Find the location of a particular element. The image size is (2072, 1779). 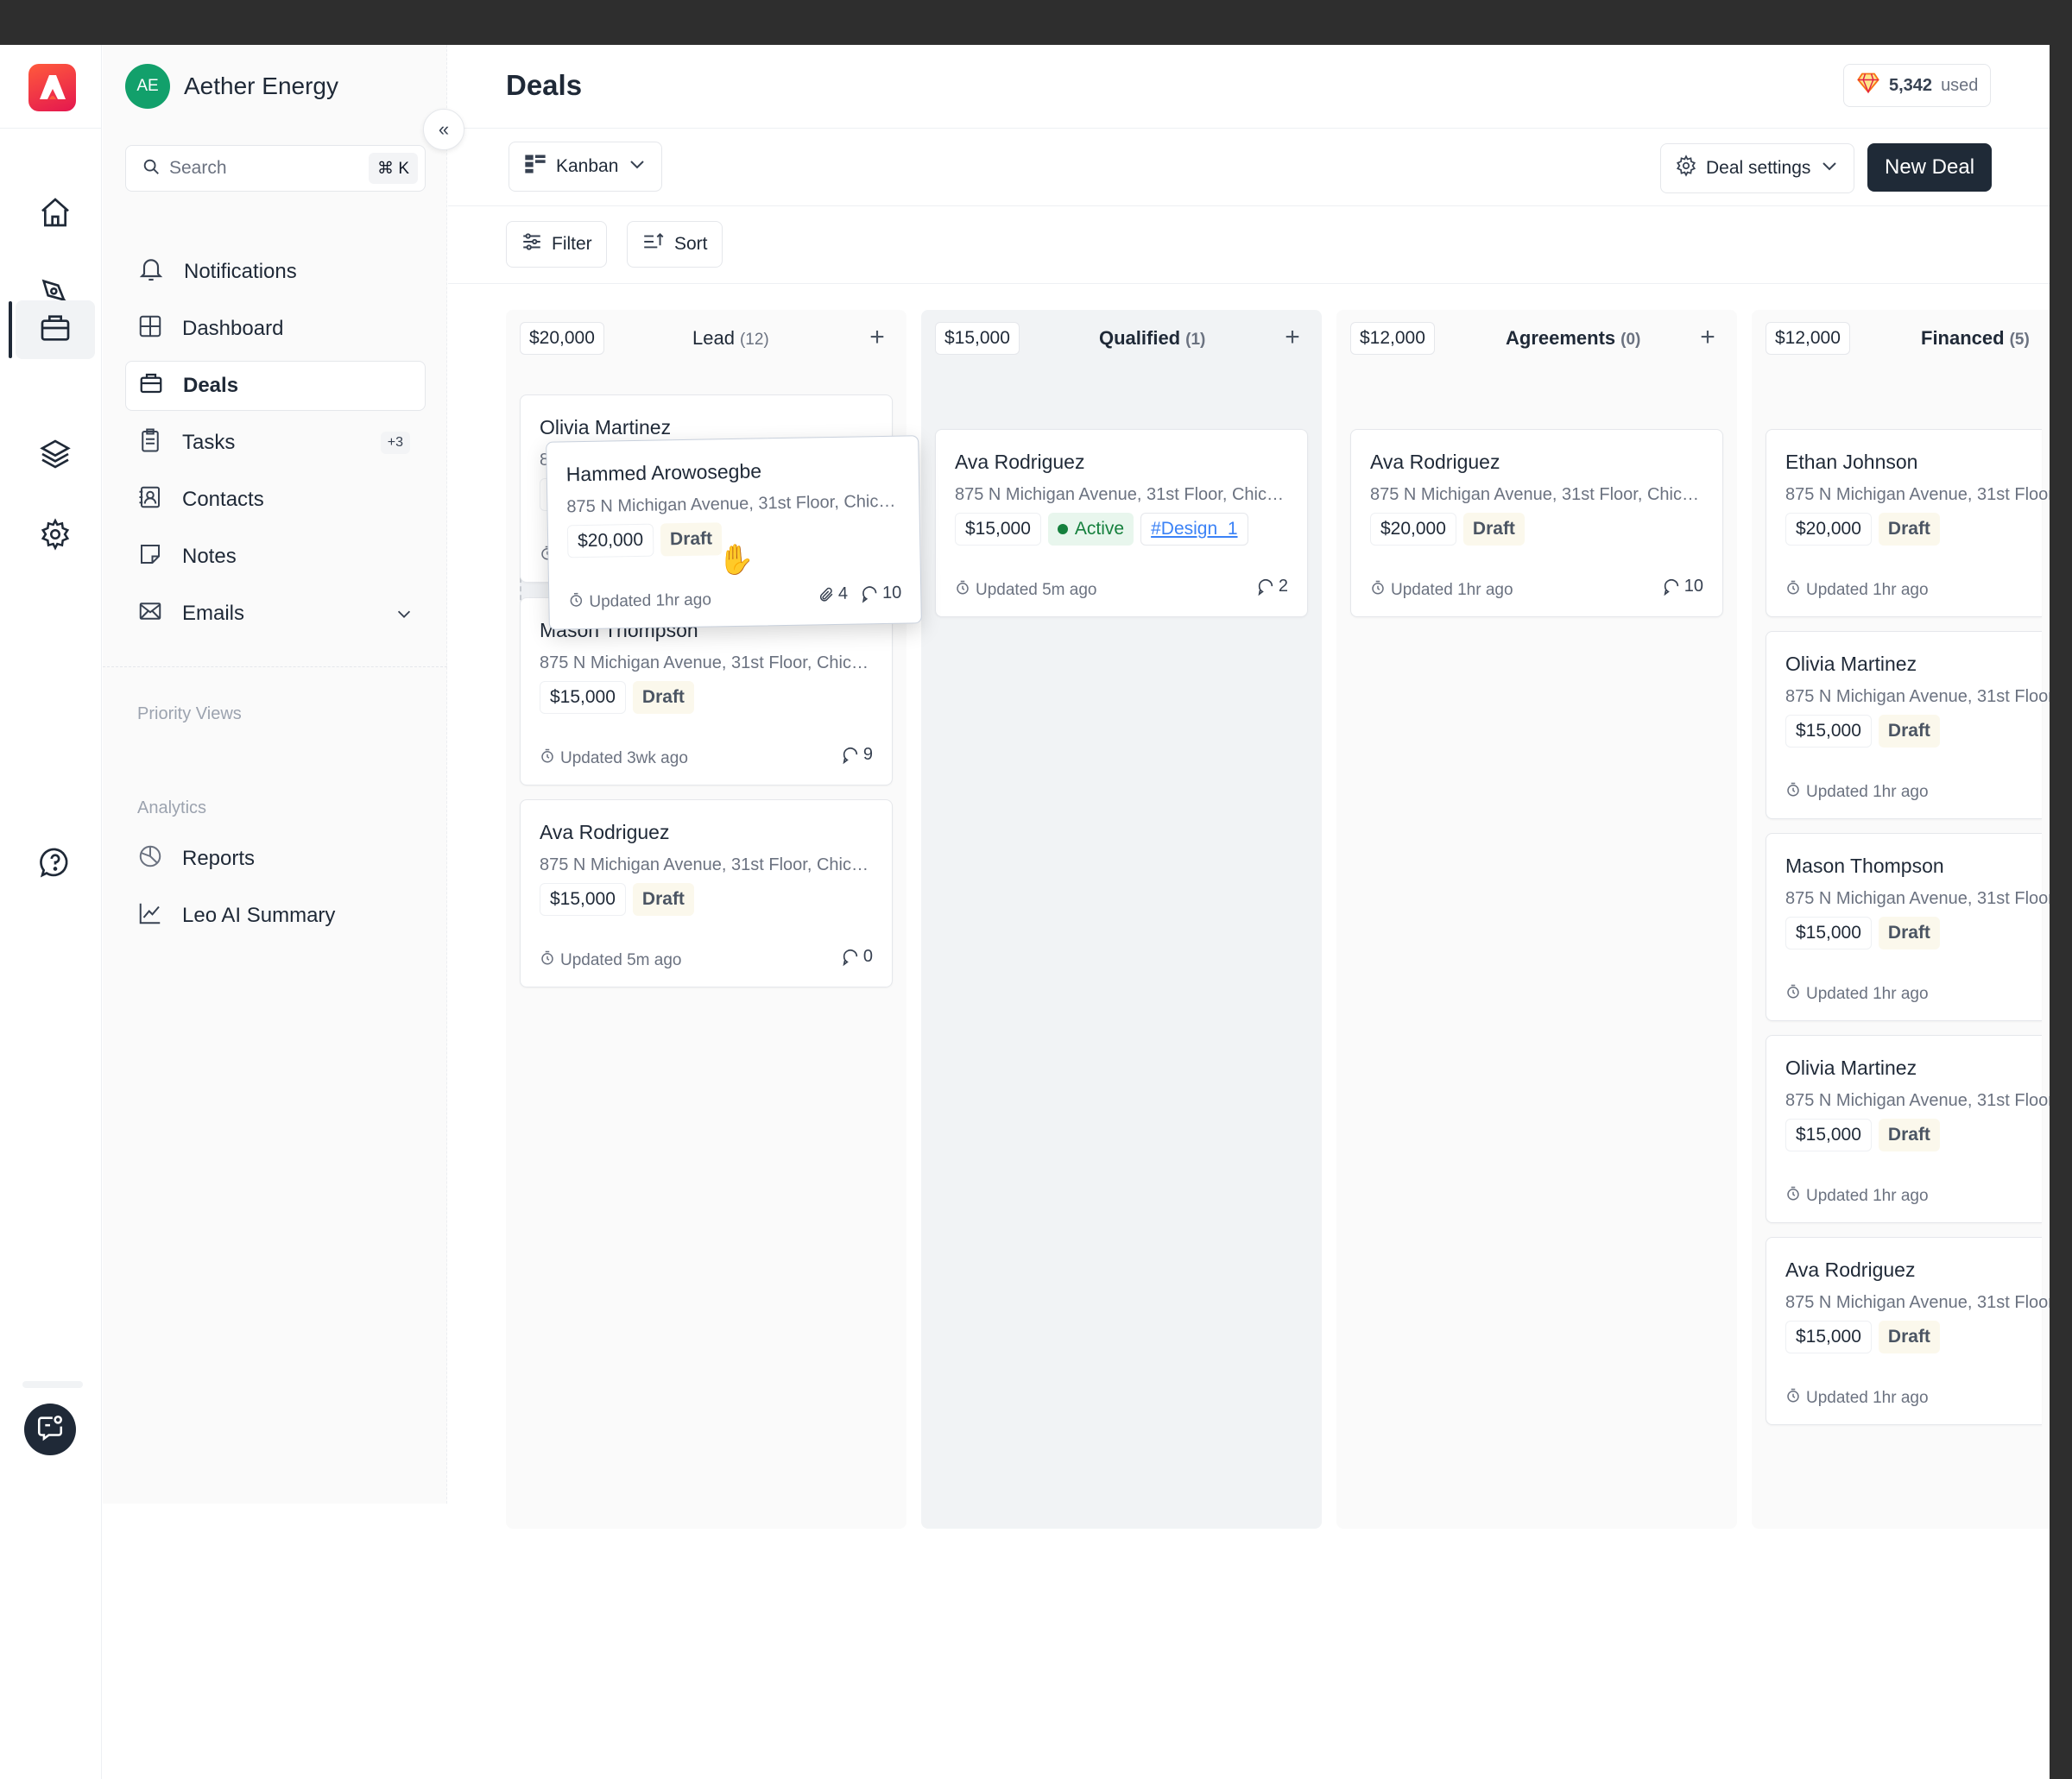

column-header: $15,000 Qualified (1) + is located at coordinates (1121, 339).